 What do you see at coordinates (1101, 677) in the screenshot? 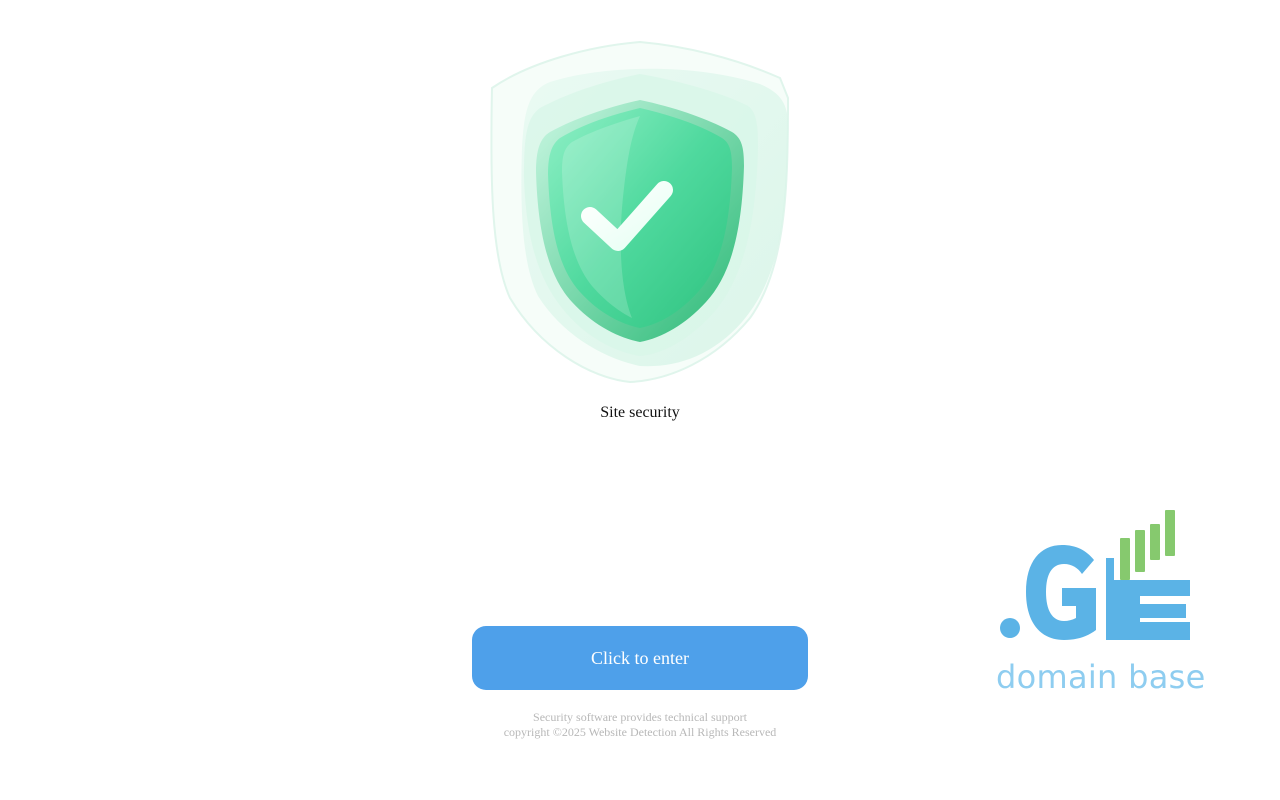
I see `brand-wordmark: domain base` at bounding box center [1101, 677].